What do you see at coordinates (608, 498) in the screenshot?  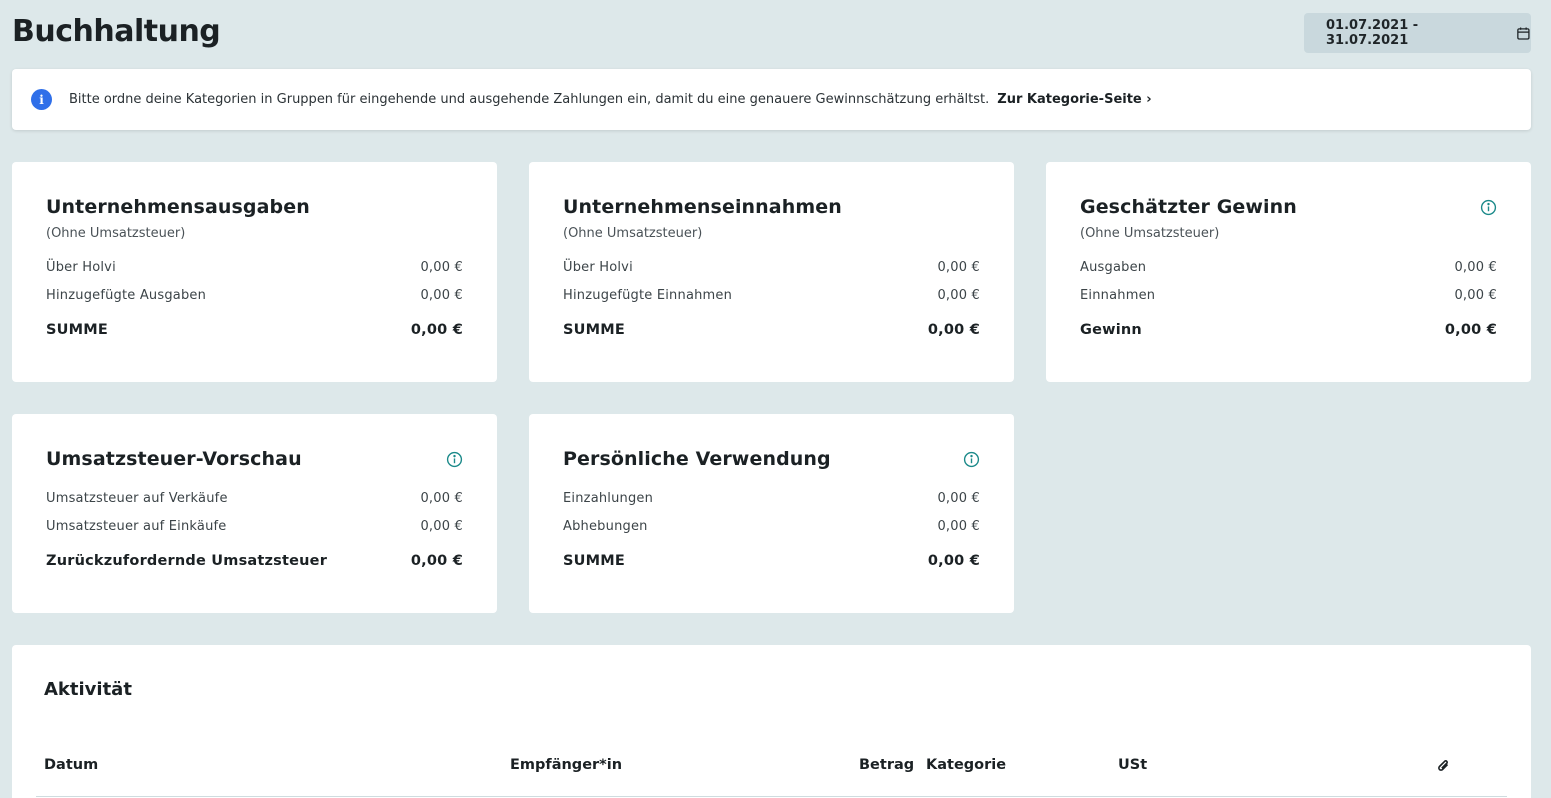 I see `row-label: Einzahlungen` at bounding box center [608, 498].